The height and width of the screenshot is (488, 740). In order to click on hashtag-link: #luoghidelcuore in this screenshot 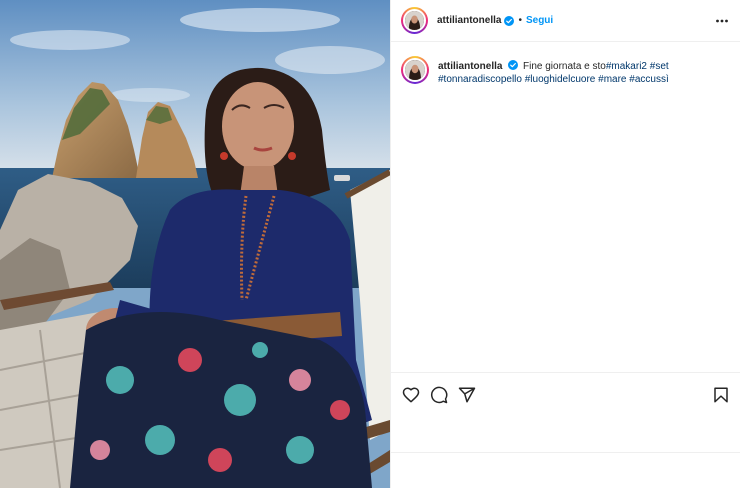, I will do `click(560, 79)`.